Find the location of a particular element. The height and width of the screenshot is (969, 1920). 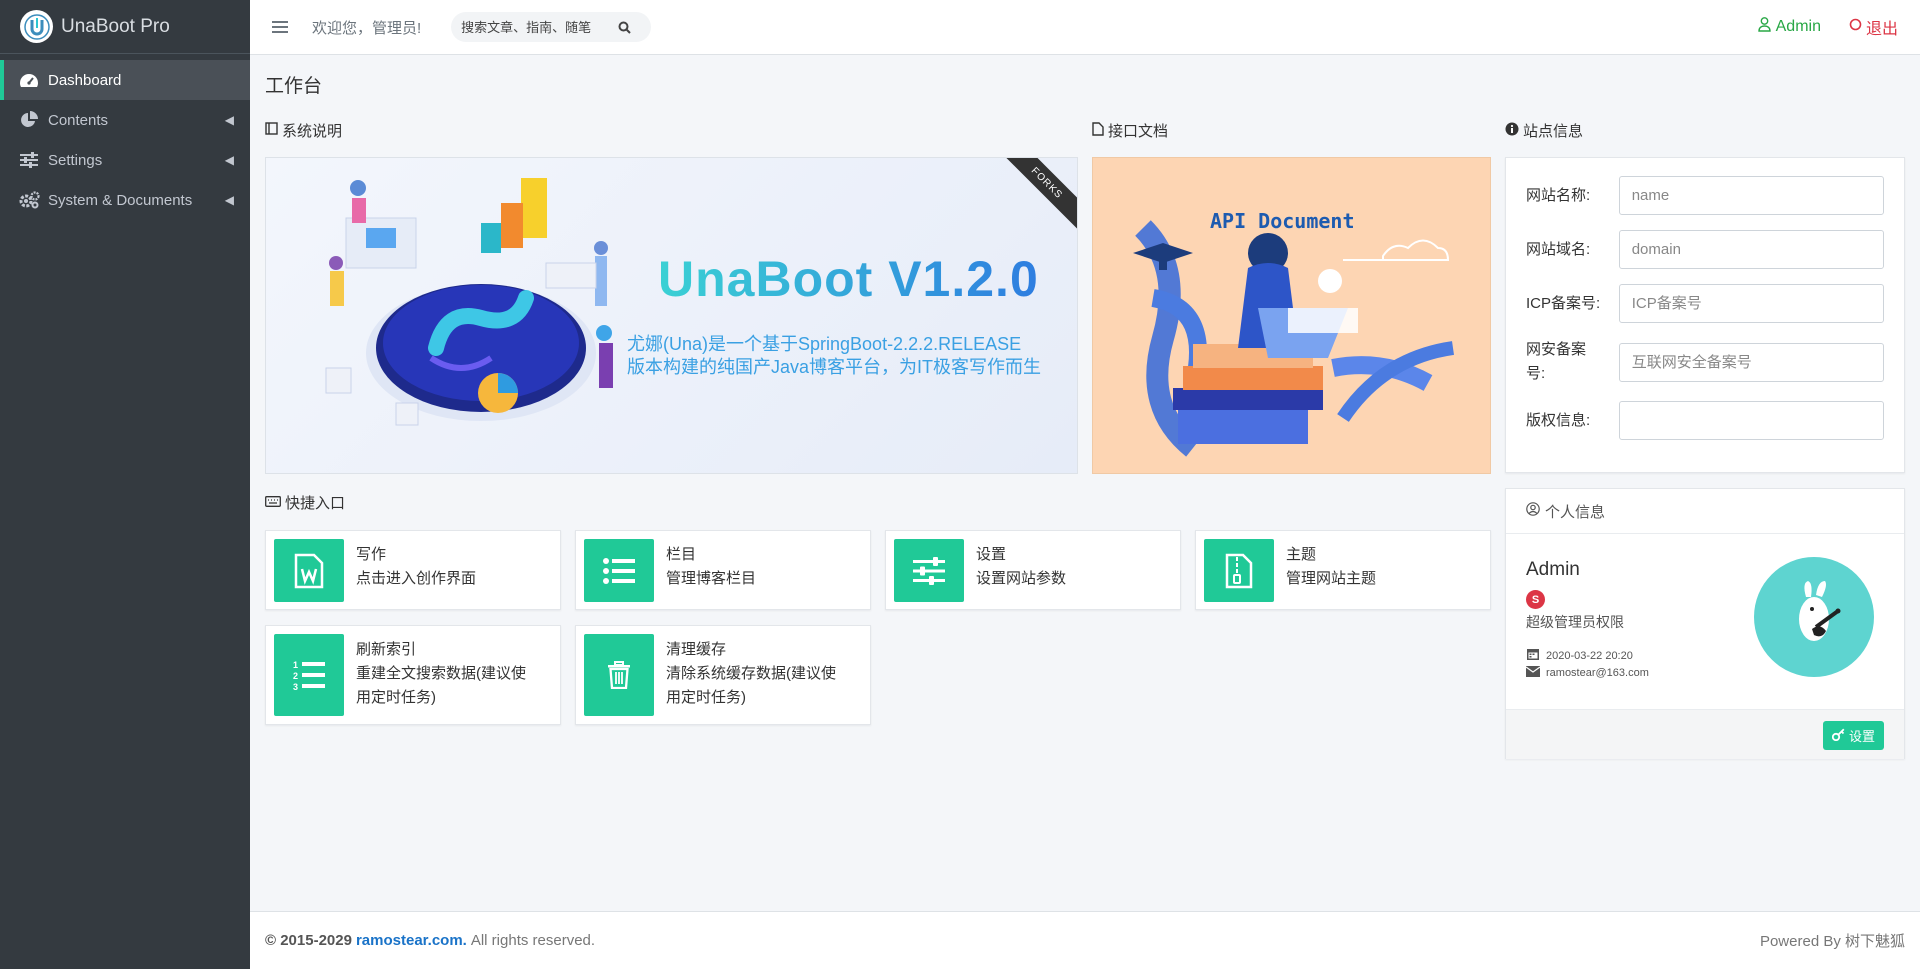

power-icon is located at coordinates (1855, 27).